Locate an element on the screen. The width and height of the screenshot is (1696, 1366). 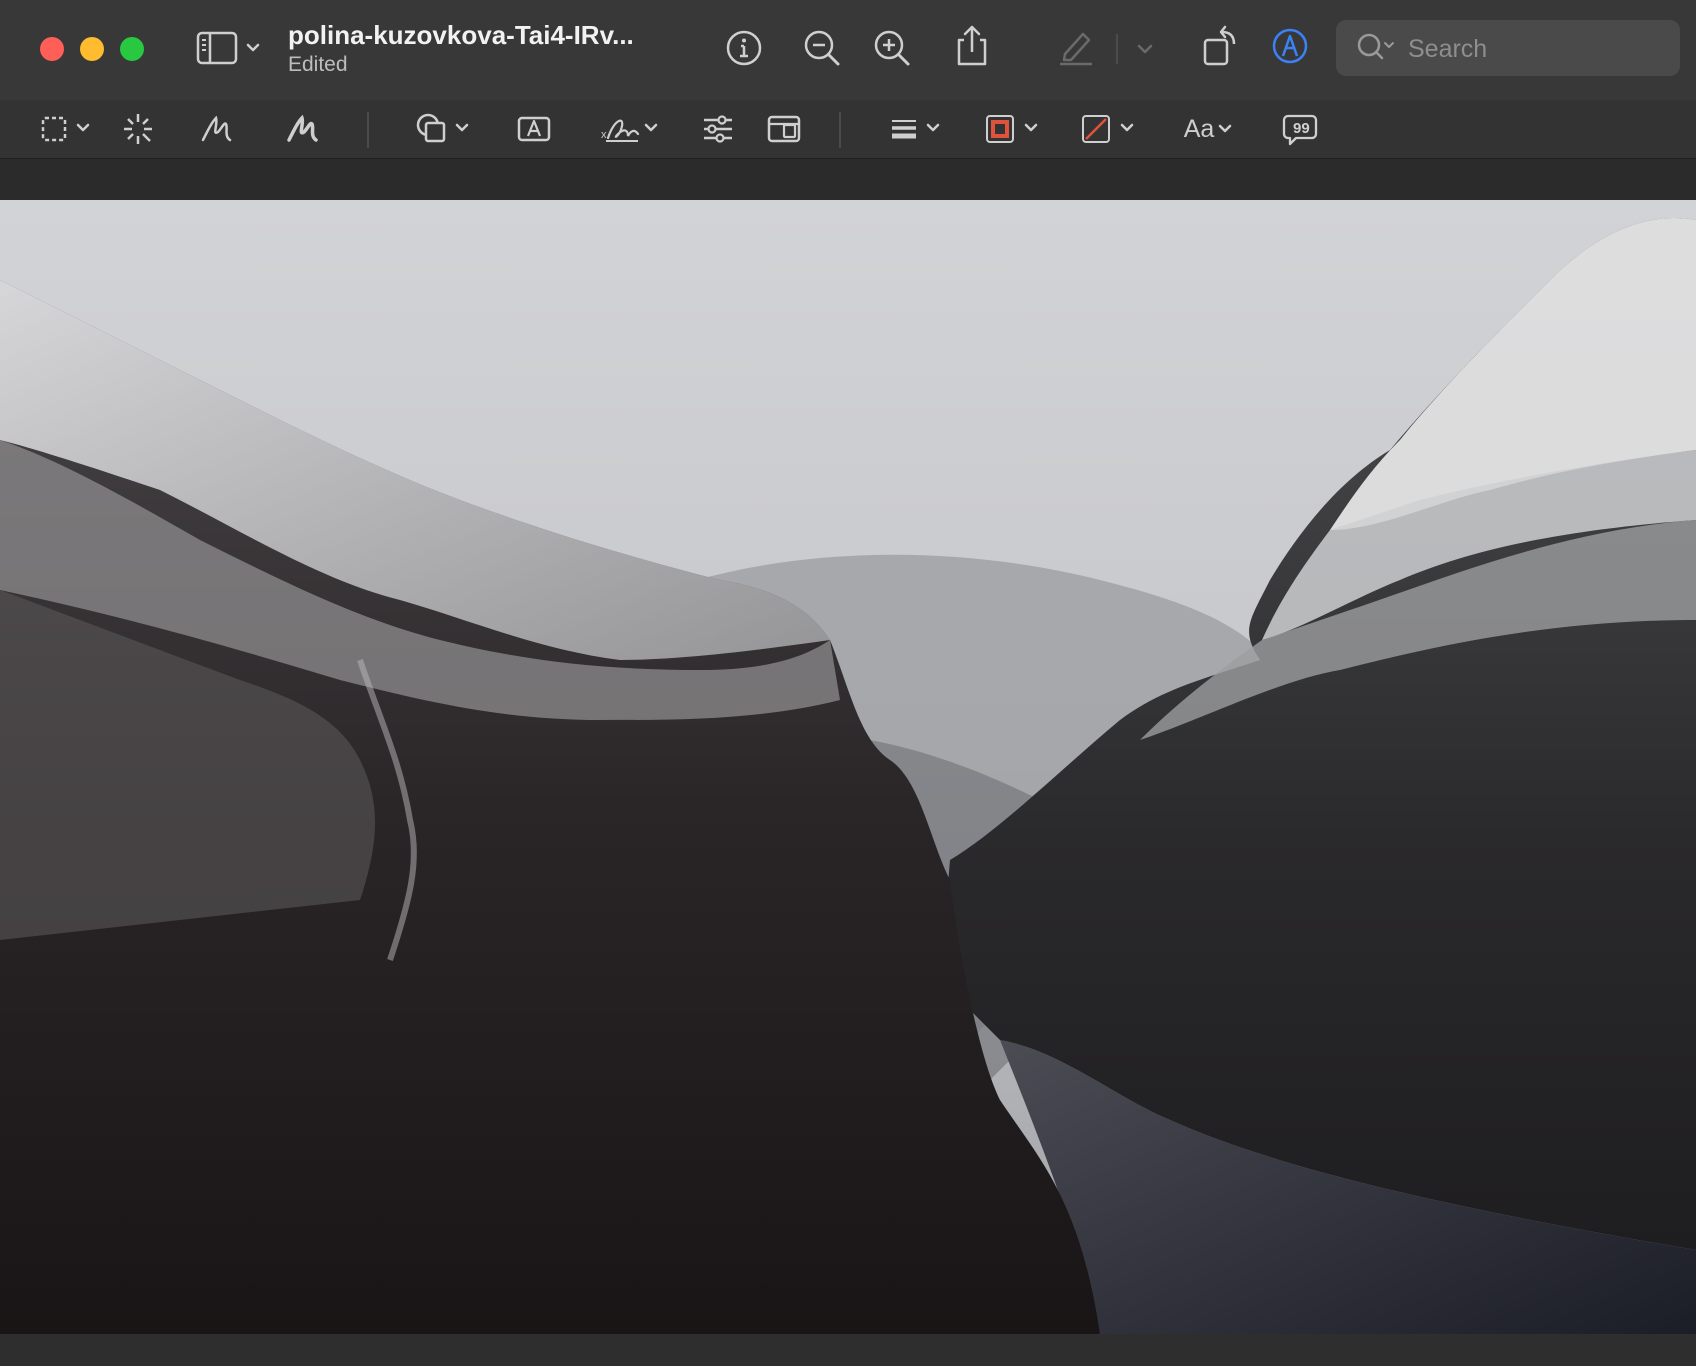
markup-toolbar: x Aa 99 is located at coordinates (848, 129).